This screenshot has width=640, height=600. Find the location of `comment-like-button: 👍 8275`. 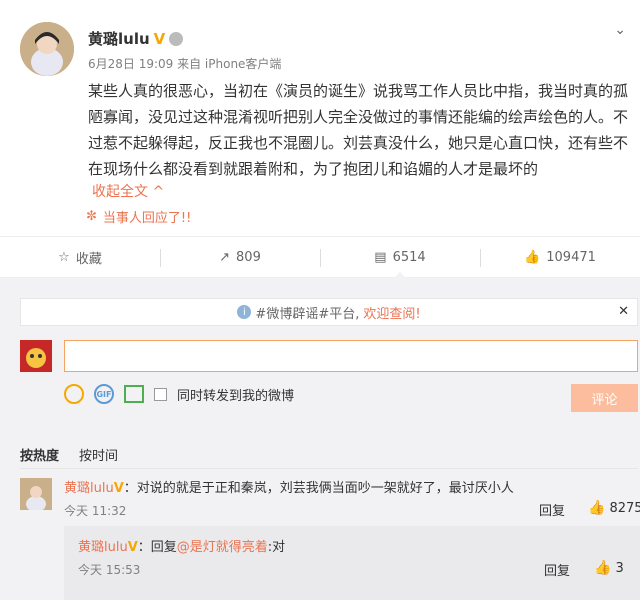

comment-like-button: 👍 8275 is located at coordinates (614, 508).